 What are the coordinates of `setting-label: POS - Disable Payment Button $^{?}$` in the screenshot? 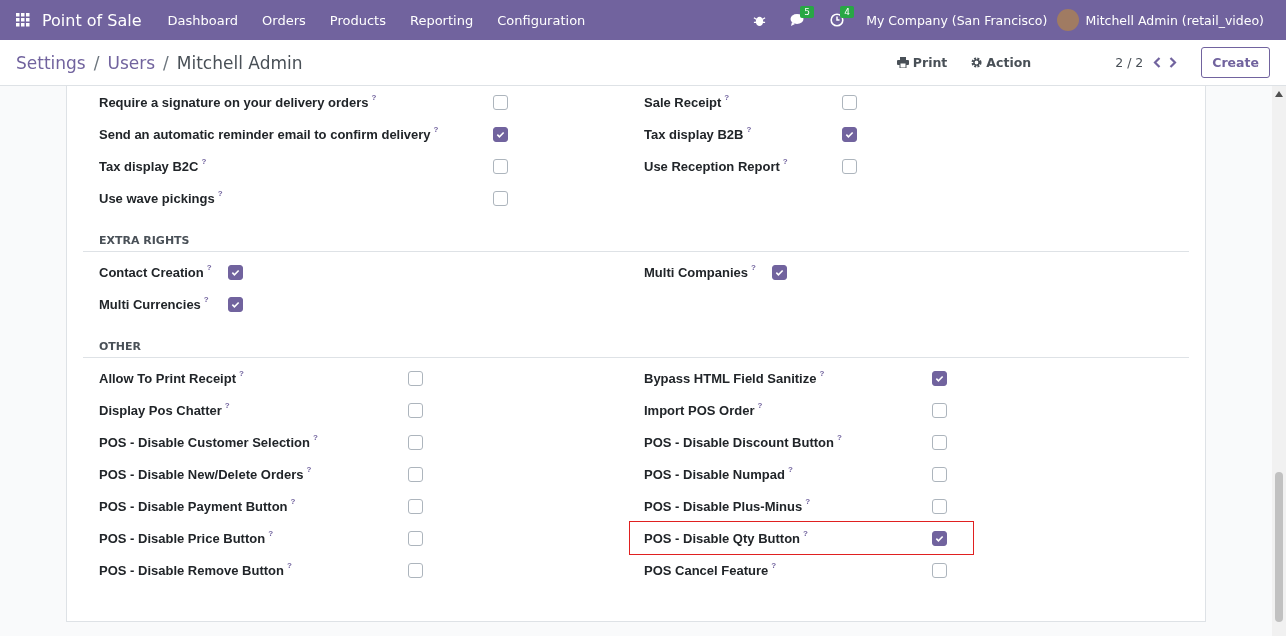 It's located at (198, 506).